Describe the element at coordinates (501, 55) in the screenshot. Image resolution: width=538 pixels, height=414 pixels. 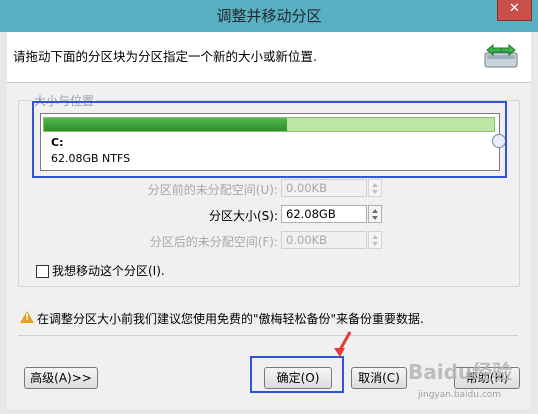
I see `move-partition-icon` at that location.